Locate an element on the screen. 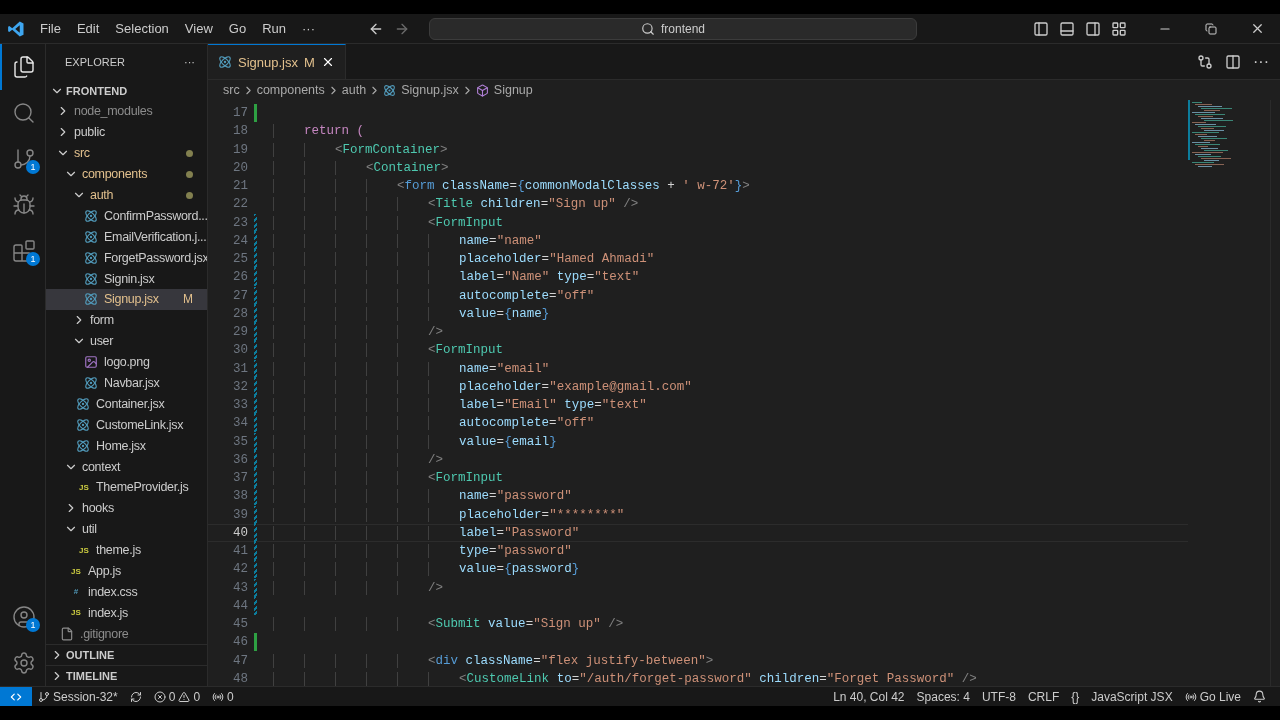  branch-button: Session-32* is located at coordinates (78, 696).